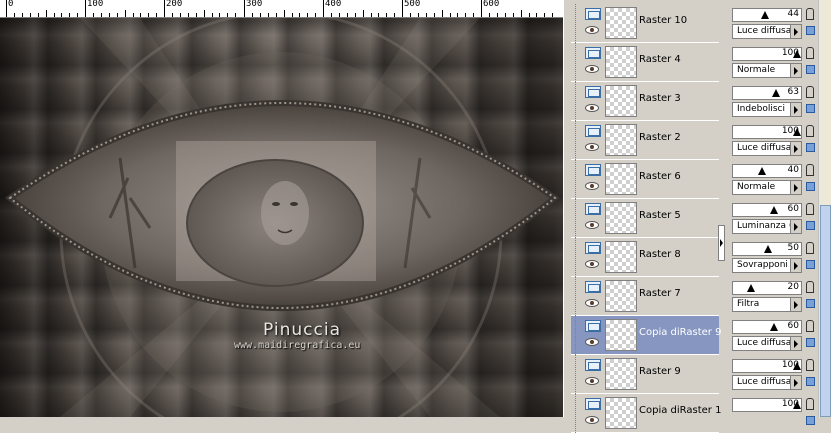 This screenshot has height=433, width=831. I want to click on layer-name: Raster 5, so click(660, 215).